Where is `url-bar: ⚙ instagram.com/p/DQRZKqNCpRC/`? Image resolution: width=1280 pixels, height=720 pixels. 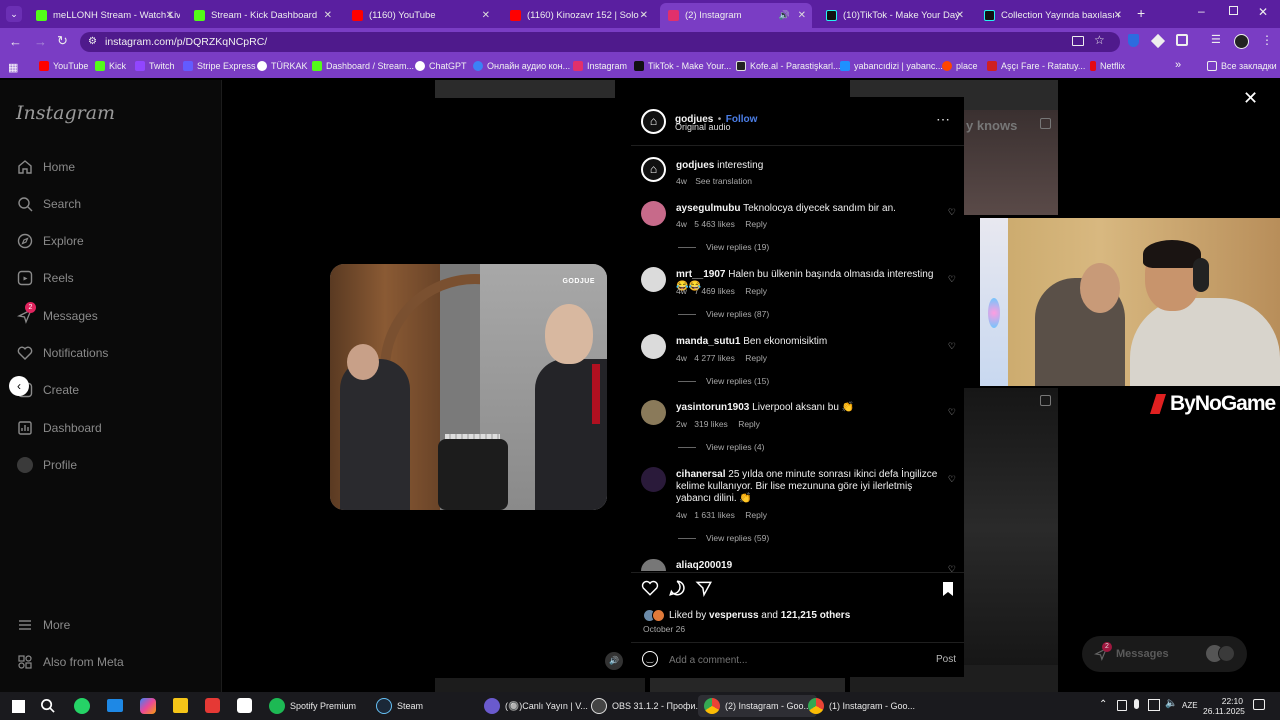
url-bar: ⚙ instagram.com/p/DQRZKqNCpRC/ is located at coordinates (600, 42).